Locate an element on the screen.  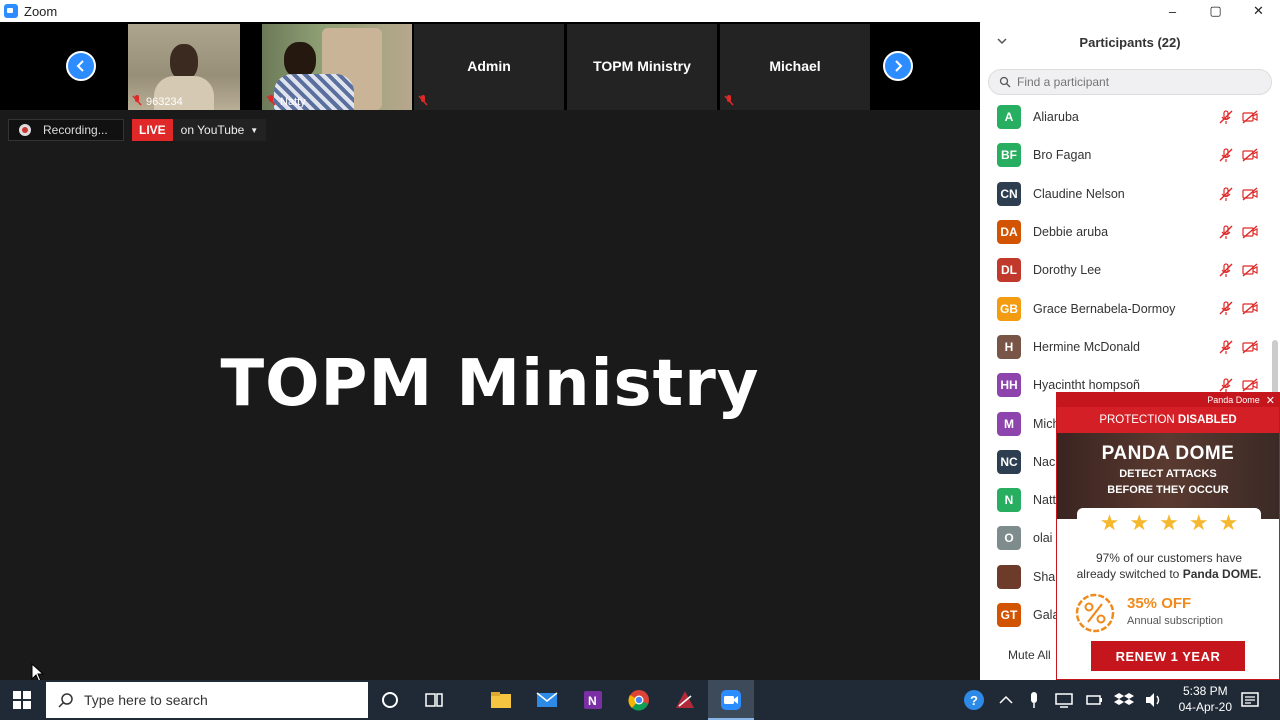
avatar: GT is located at coordinates (1009, 615).